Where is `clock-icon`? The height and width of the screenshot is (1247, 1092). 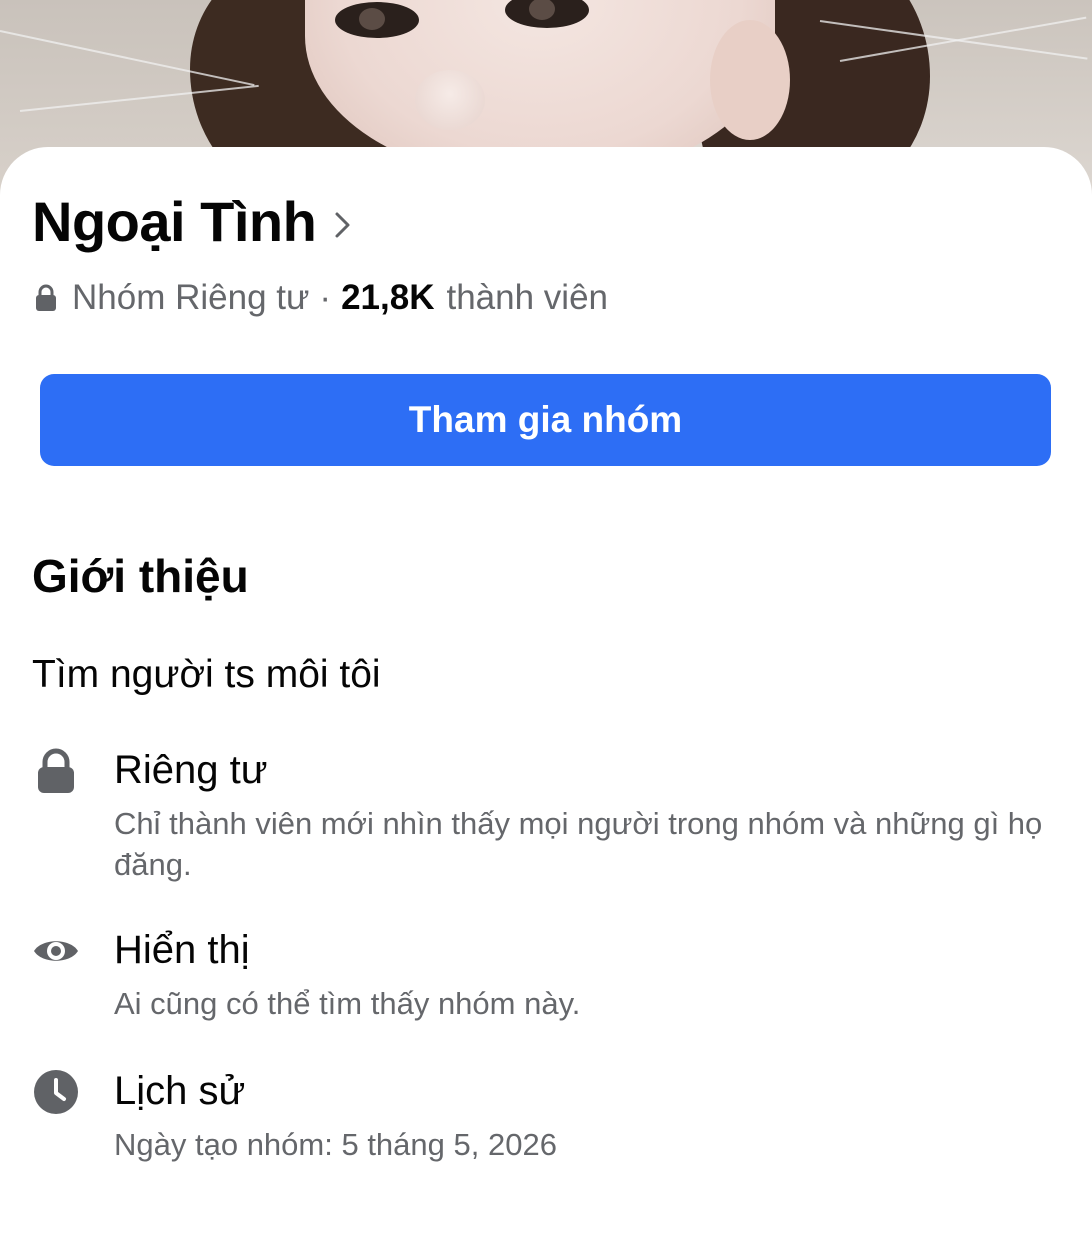 clock-icon is located at coordinates (56, 1092).